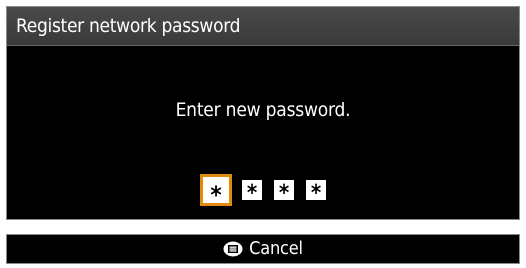 The image size is (526, 268). Describe the element at coordinates (284, 190) in the screenshot. I see `password-digit-3: *` at that location.